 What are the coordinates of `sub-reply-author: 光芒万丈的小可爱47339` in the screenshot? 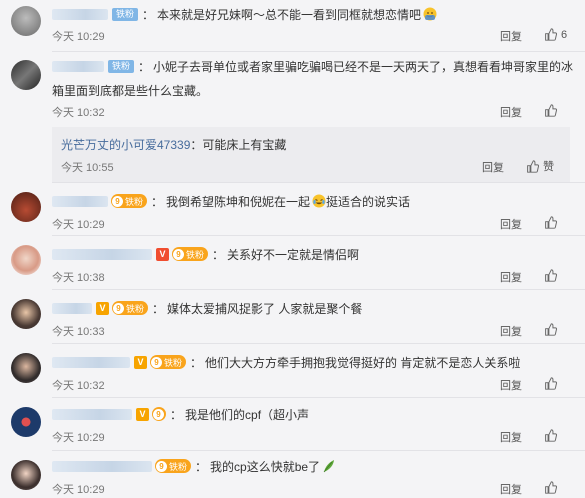 It's located at (125, 145).